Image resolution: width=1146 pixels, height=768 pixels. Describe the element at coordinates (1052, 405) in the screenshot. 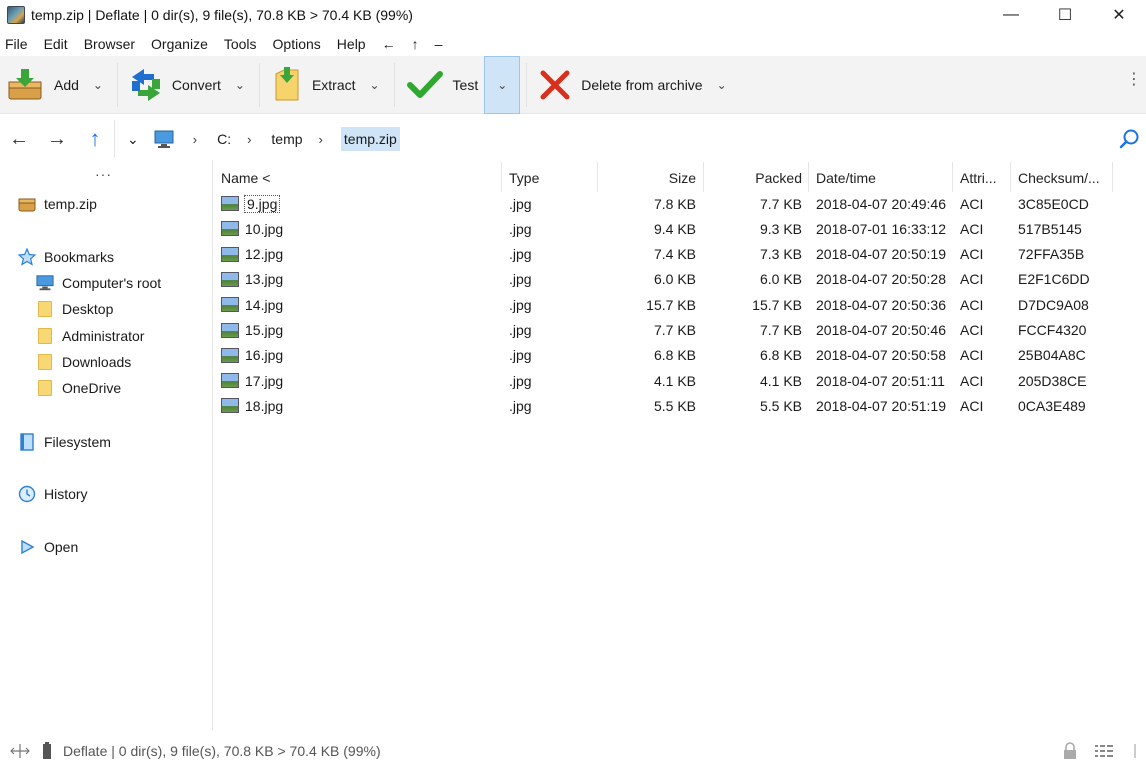

I see `cell-checksum: 0CA3E489` at that location.